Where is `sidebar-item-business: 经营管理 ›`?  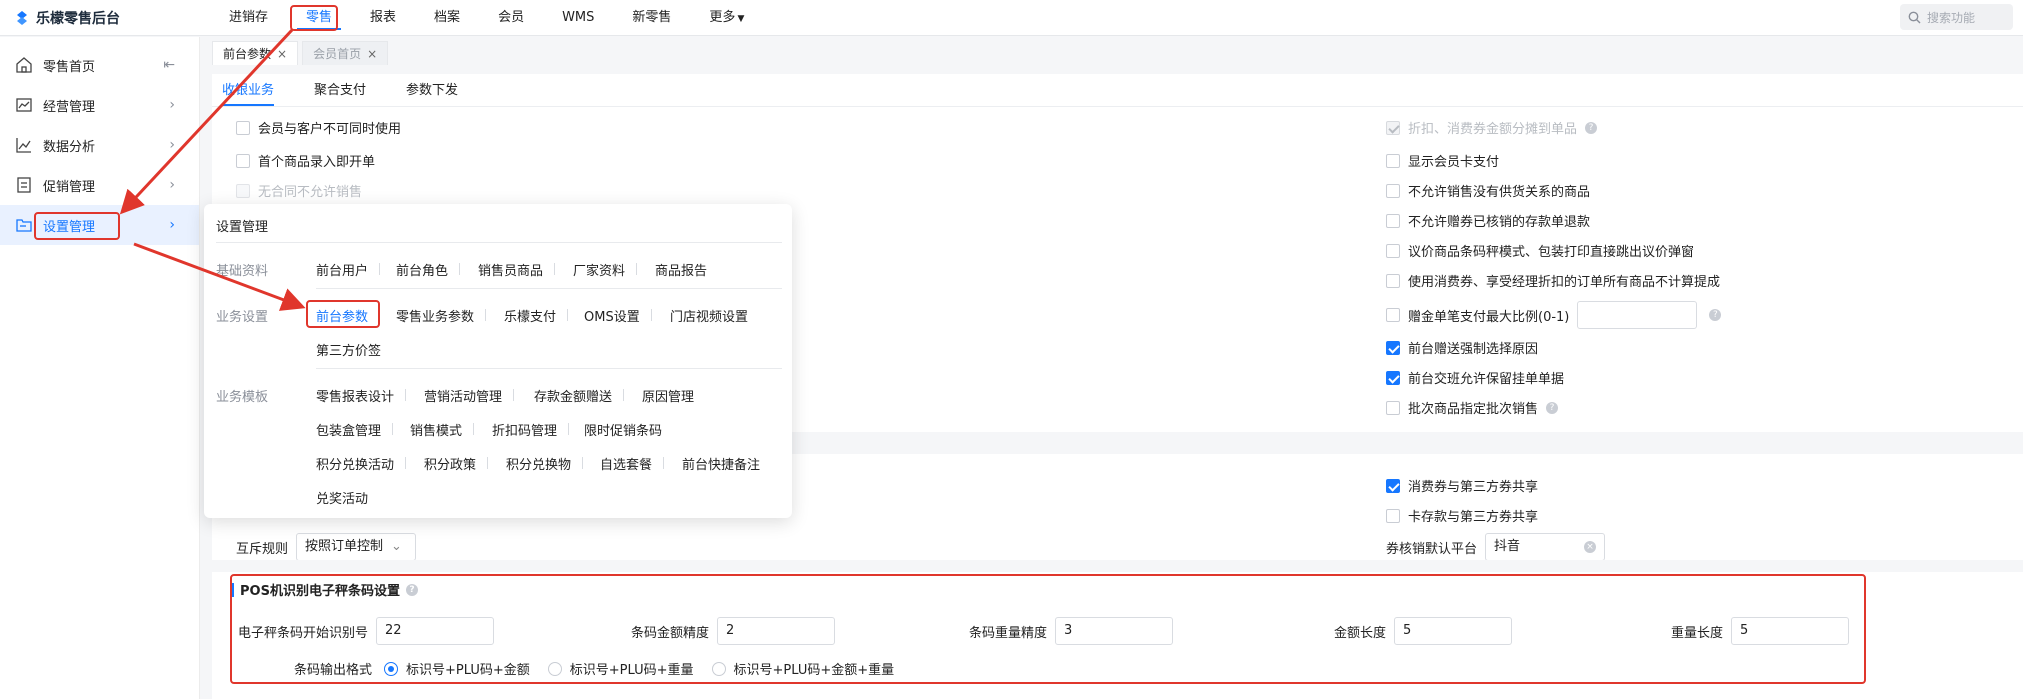 sidebar-item-business: 经营管理 › is located at coordinates (99, 105).